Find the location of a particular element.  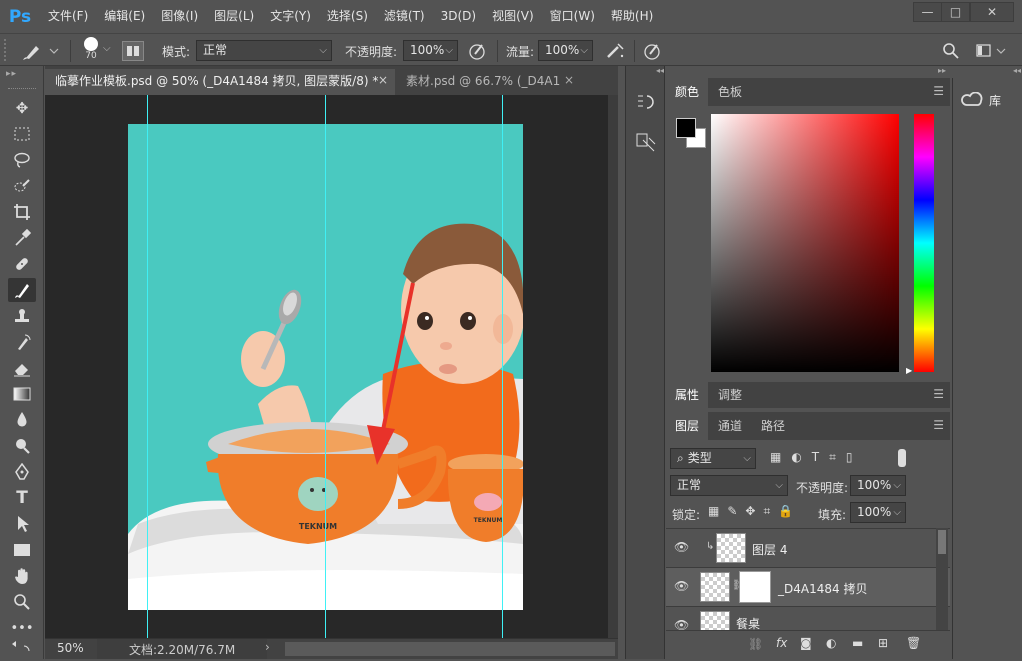

creative-cloud-icon is located at coordinates (972, 99).